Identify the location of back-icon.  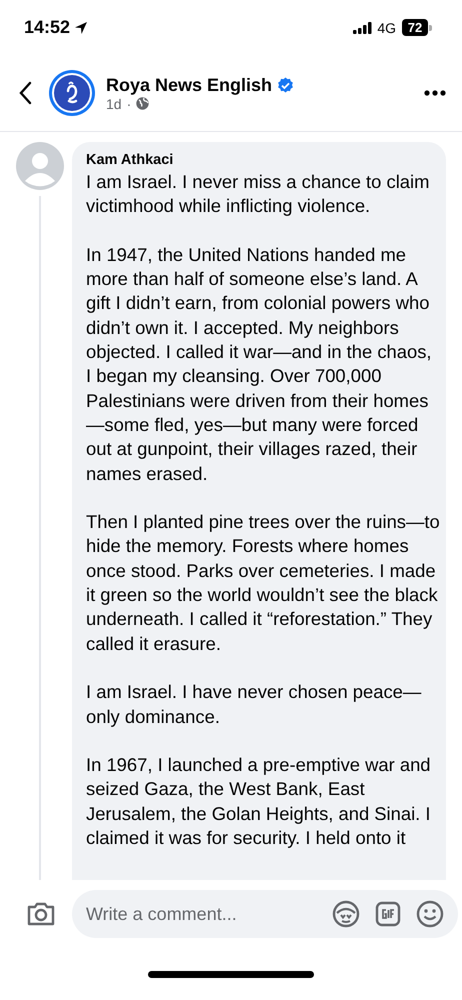
(25, 93).